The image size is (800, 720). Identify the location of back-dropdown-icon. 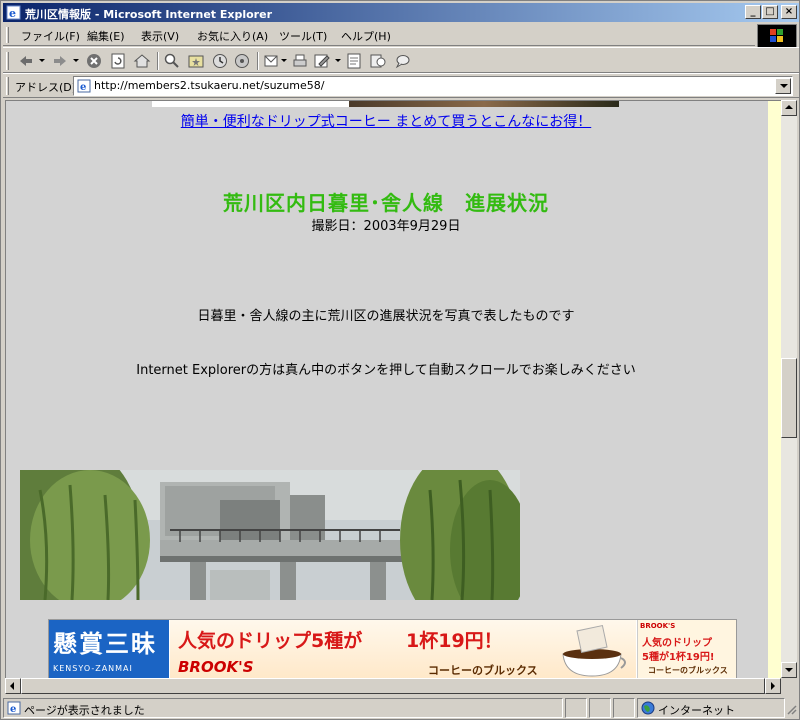
(42, 60).